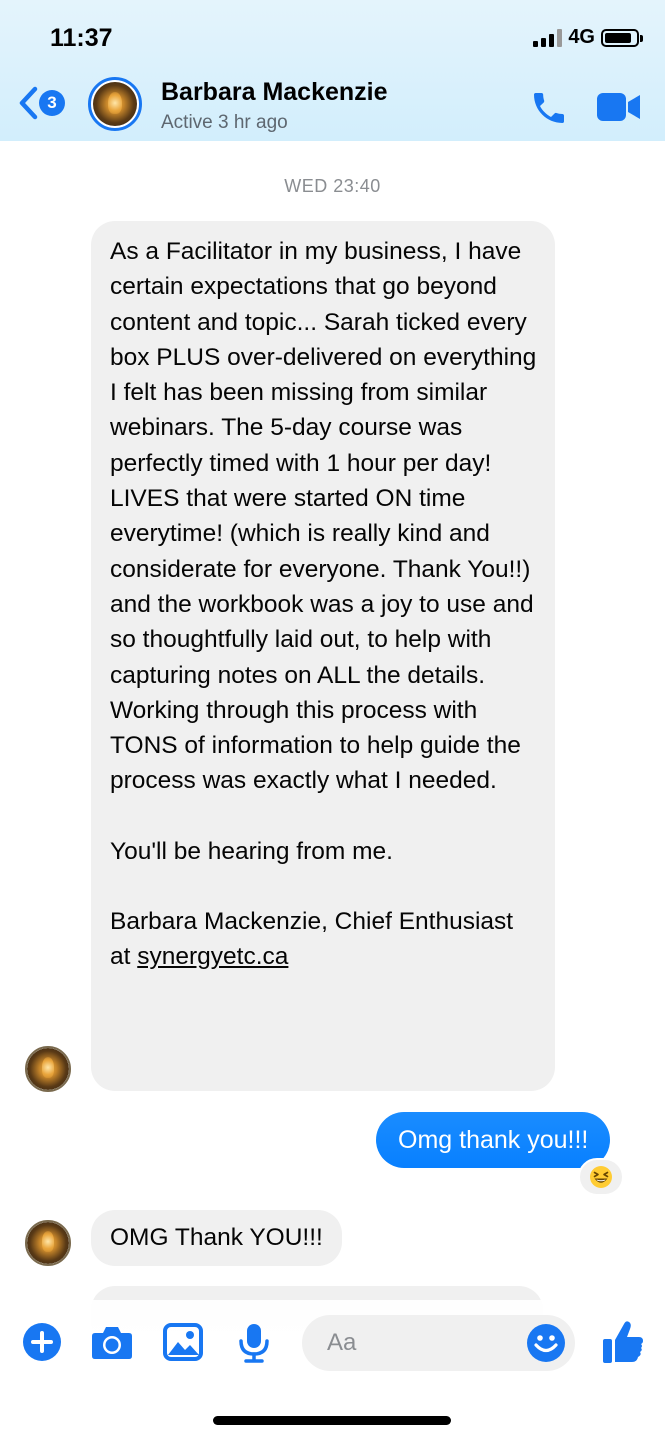  What do you see at coordinates (28, 103) in the screenshot?
I see `chevron-left-icon` at bounding box center [28, 103].